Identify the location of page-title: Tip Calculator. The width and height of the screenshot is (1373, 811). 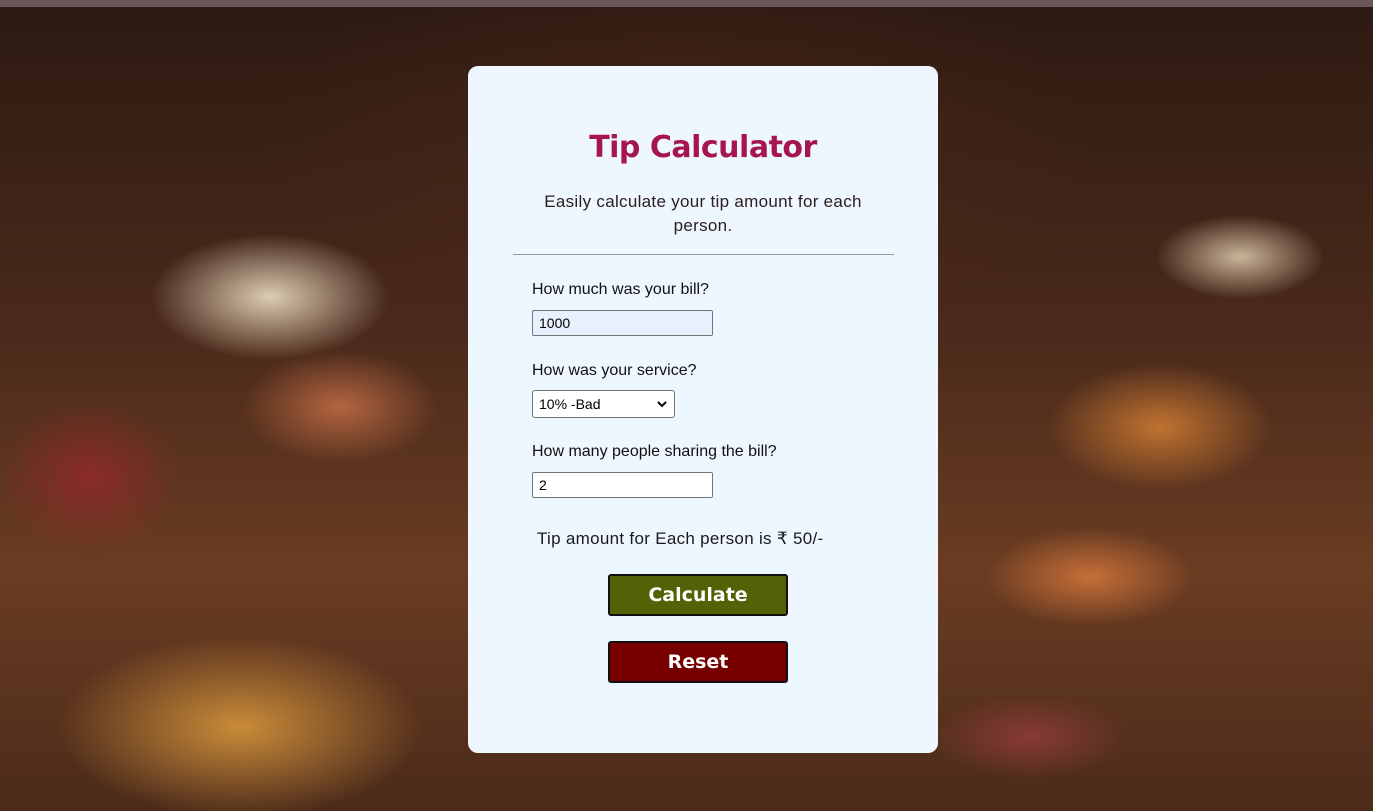
(703, 147).